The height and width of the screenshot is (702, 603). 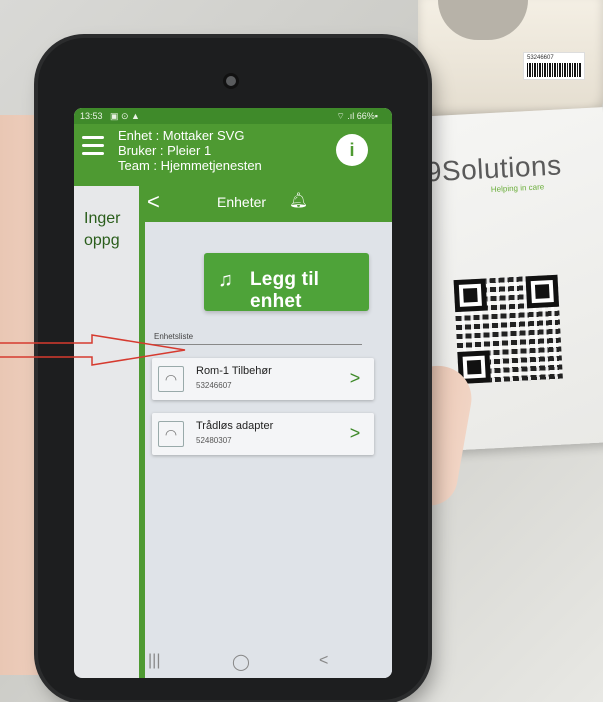 I want to click on device-name: Rom-1 Tilbehør, so click(x=234, y=371).